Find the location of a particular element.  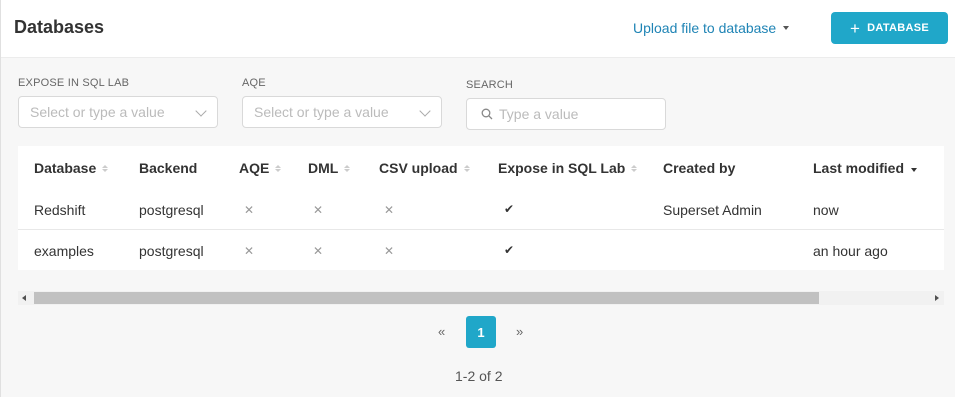

column-header-csv-upload: CSV upload is located at coordinates (424, 168).